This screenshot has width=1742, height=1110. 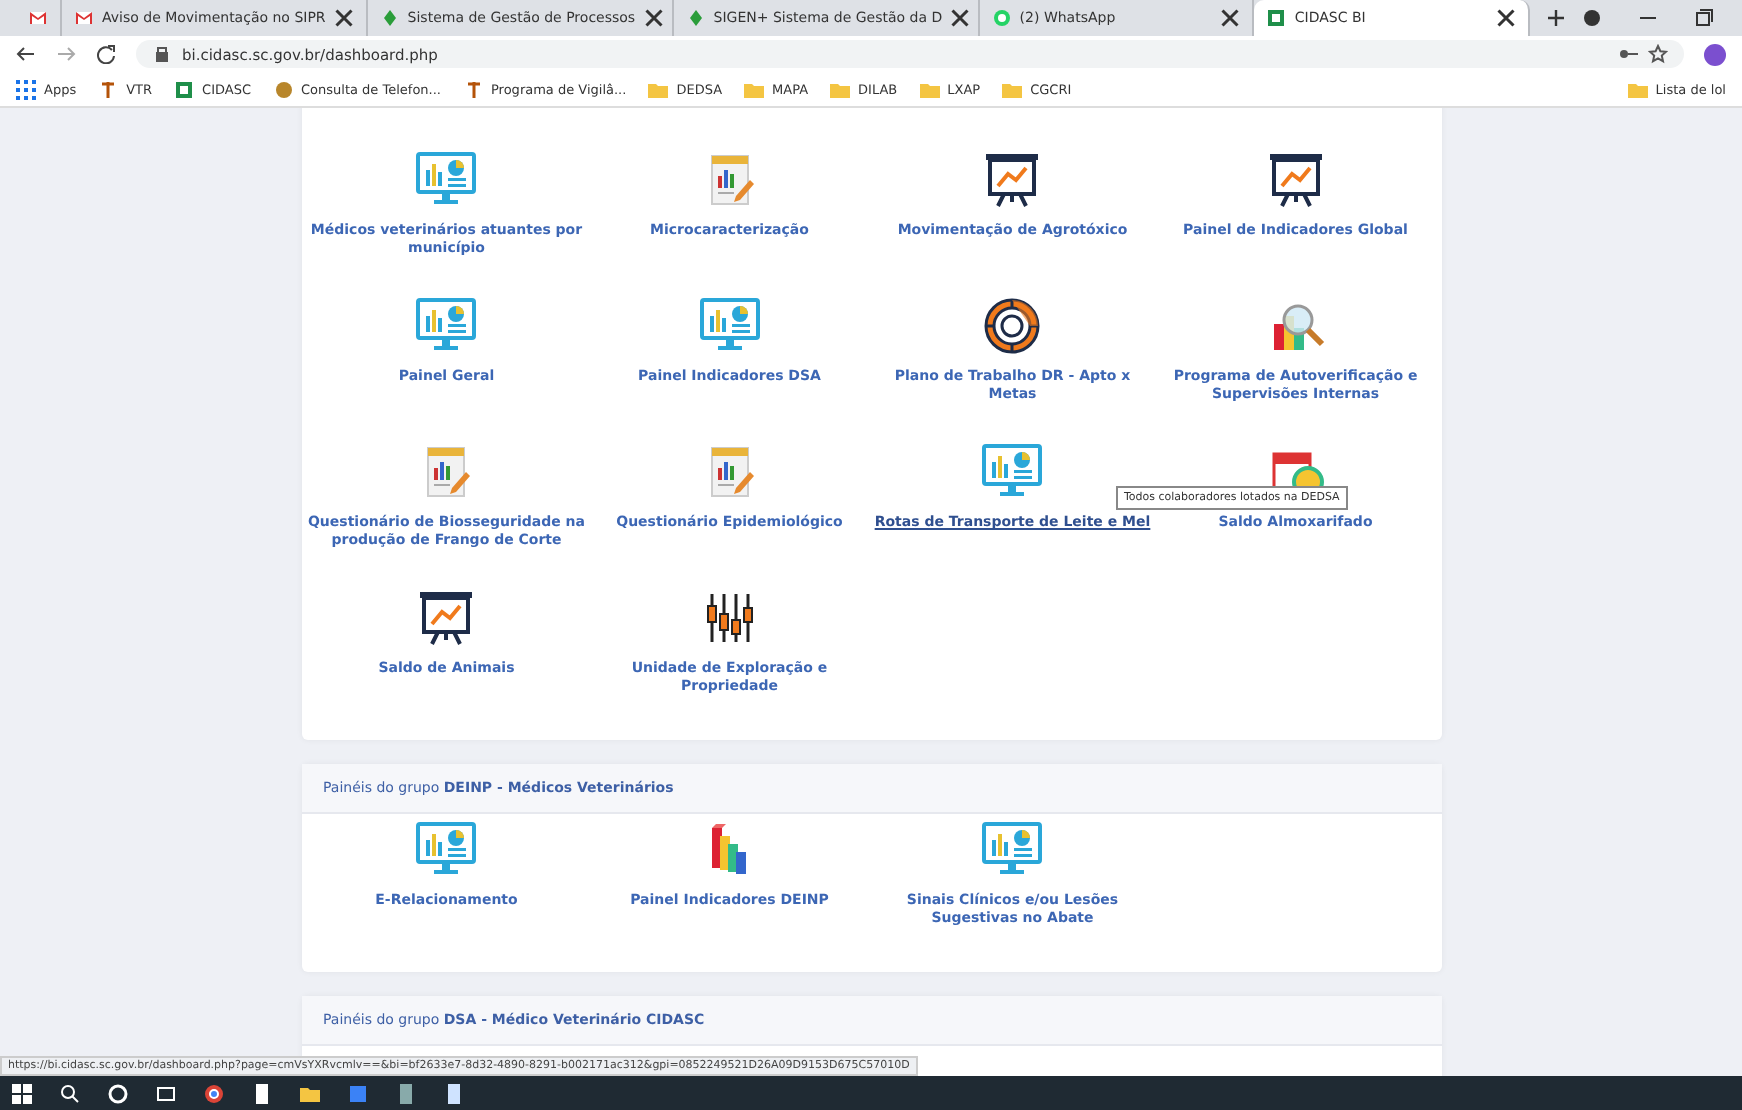 What do you see at coordinates (1628, 54) in the screenshot?
I see `key-icon` at bounding box center [1628, 54].